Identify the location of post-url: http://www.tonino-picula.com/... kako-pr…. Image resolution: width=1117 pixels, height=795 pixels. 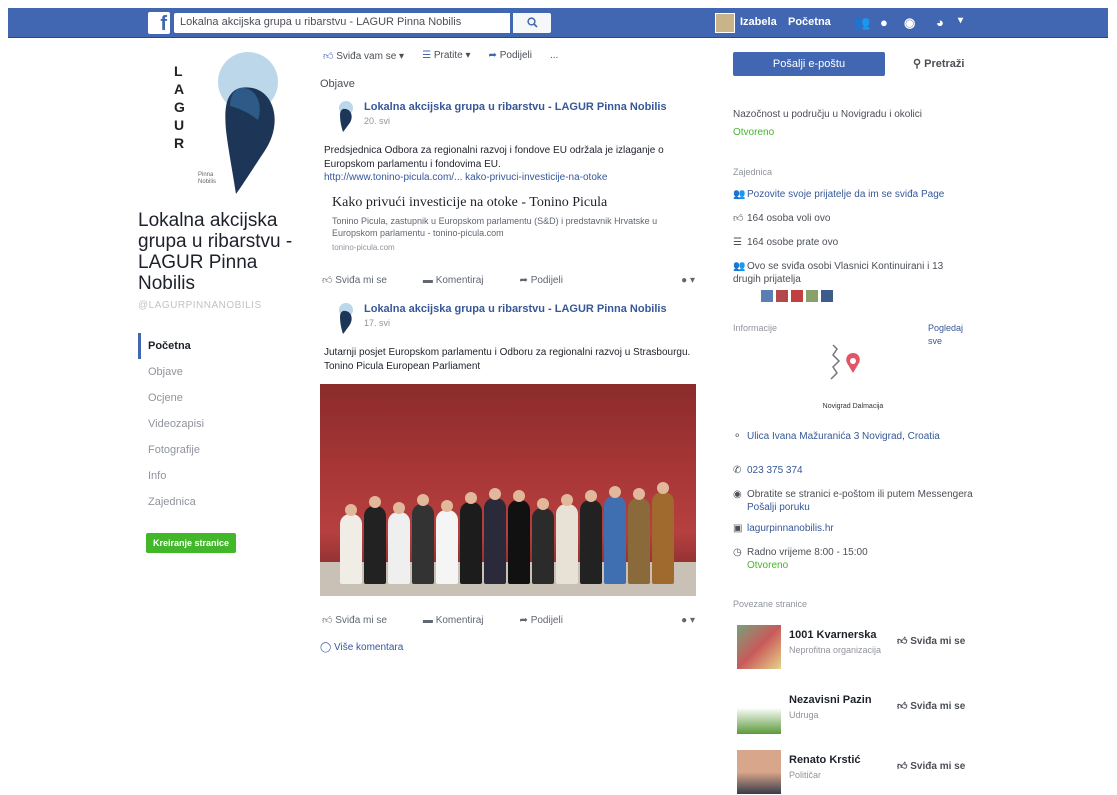
(512, 177).